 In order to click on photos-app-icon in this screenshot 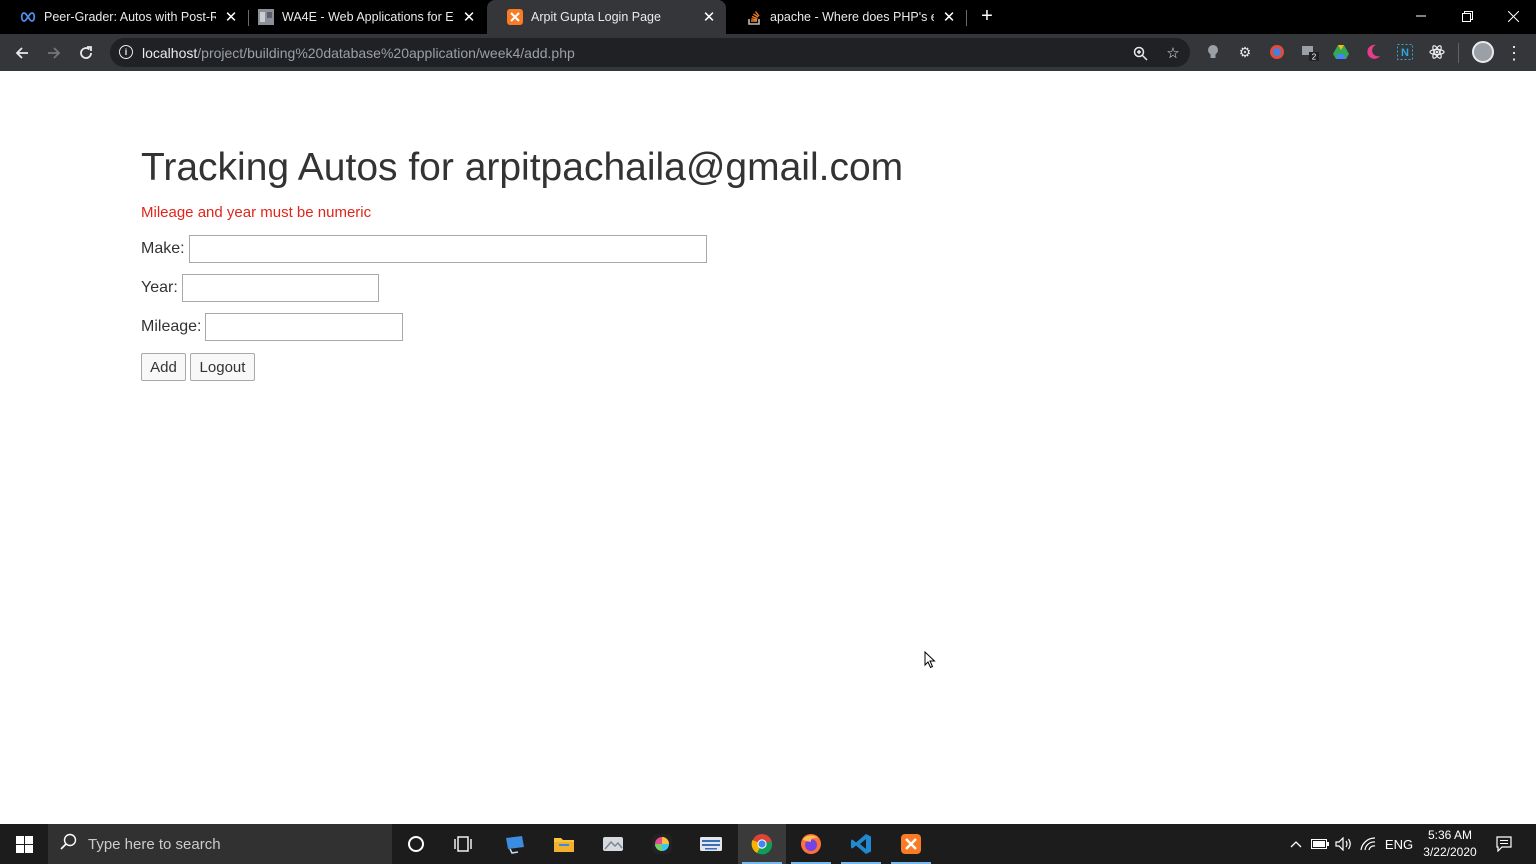, I will do `click(613, 844)`.